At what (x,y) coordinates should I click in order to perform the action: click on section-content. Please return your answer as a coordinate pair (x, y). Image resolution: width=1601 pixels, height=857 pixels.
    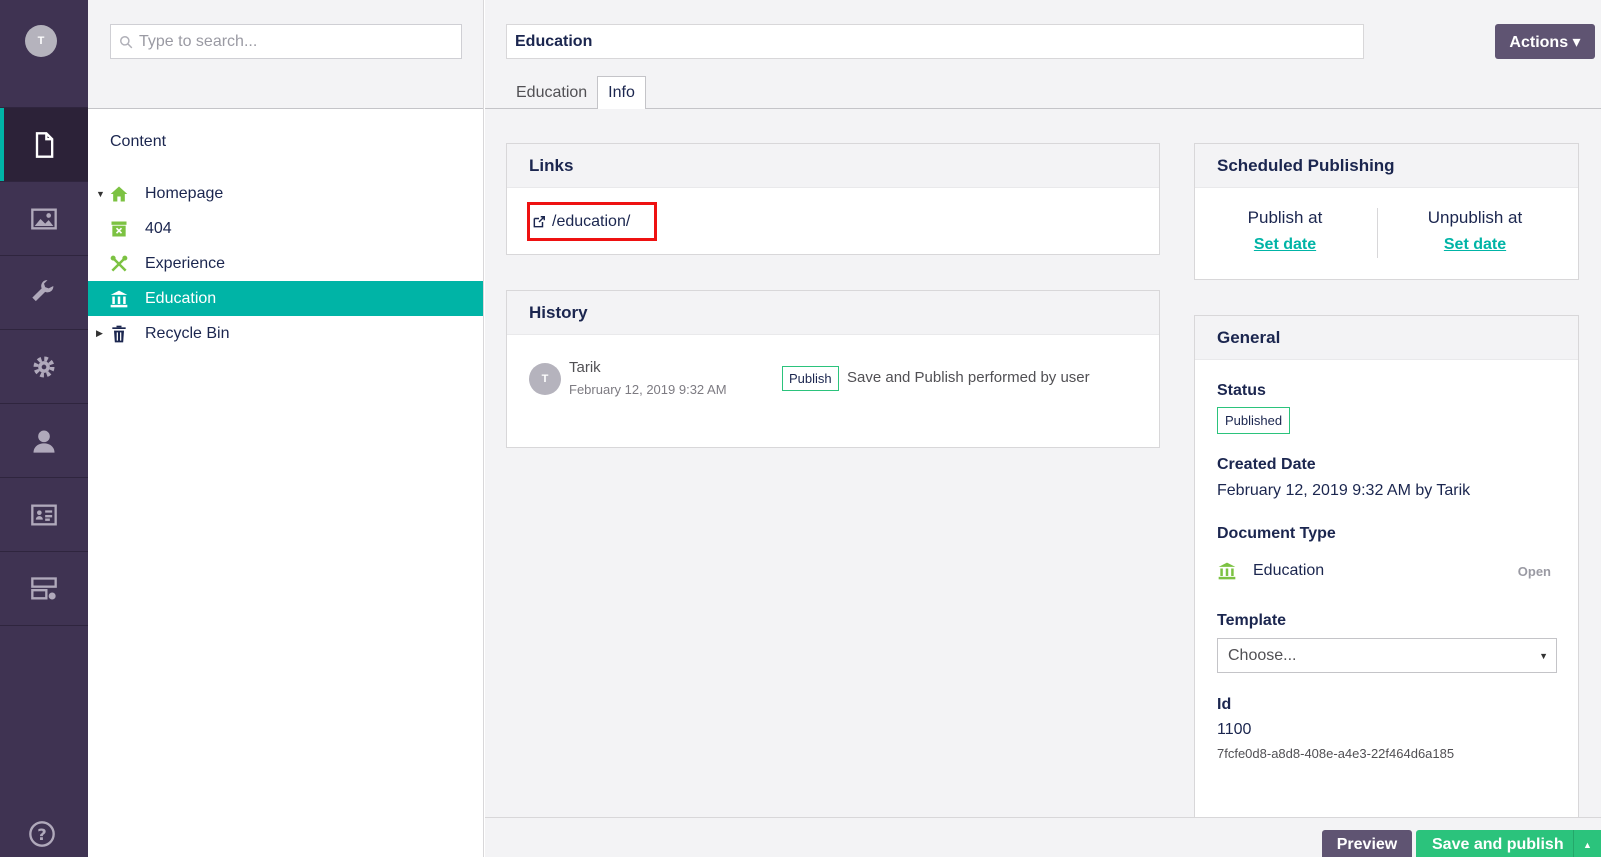
    Looking at the image, I should click on (44, 144).